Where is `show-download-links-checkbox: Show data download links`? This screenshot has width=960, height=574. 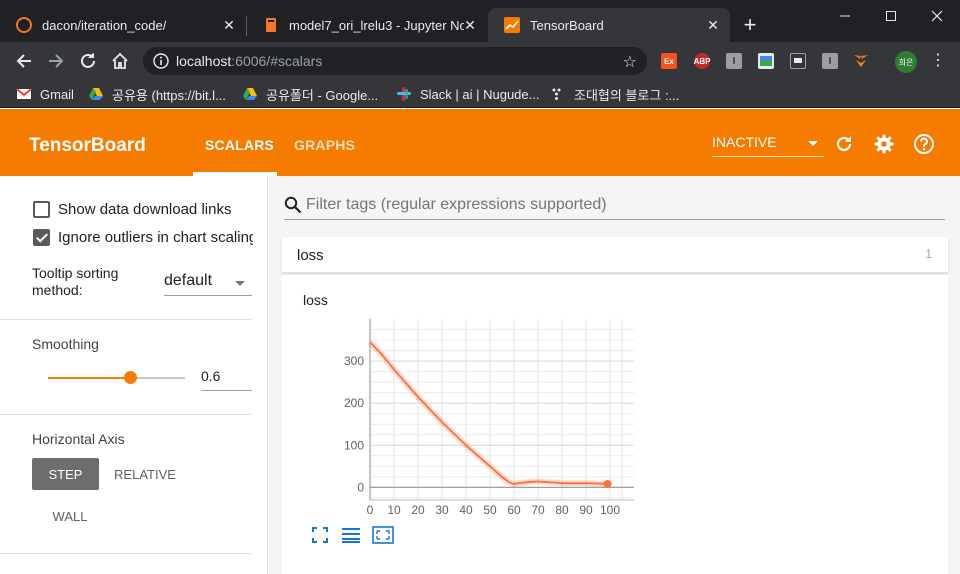
show-download-links-checkbox: Show data download links is located at coordinates (143, 209).